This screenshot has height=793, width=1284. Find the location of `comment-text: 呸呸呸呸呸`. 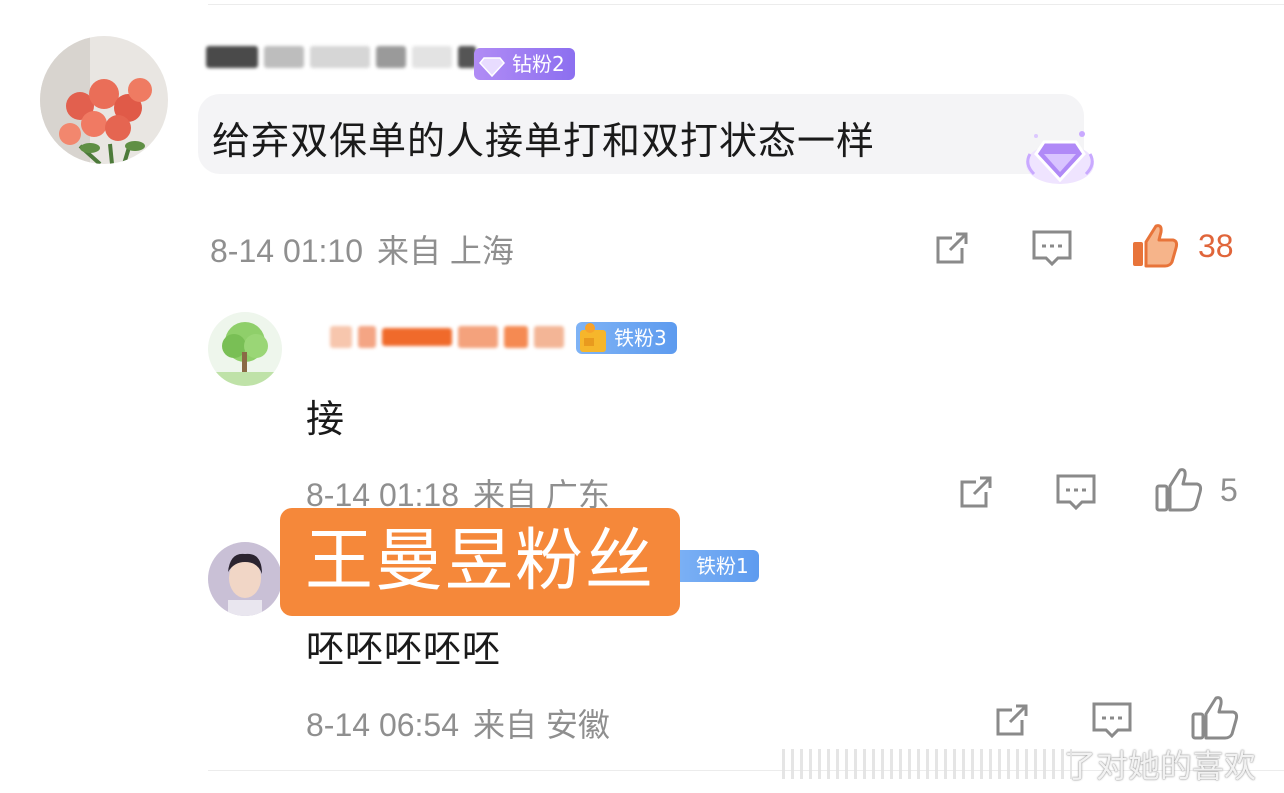

comment-text: 呸呸呸呸呸 is located at coordinates (404, 649).